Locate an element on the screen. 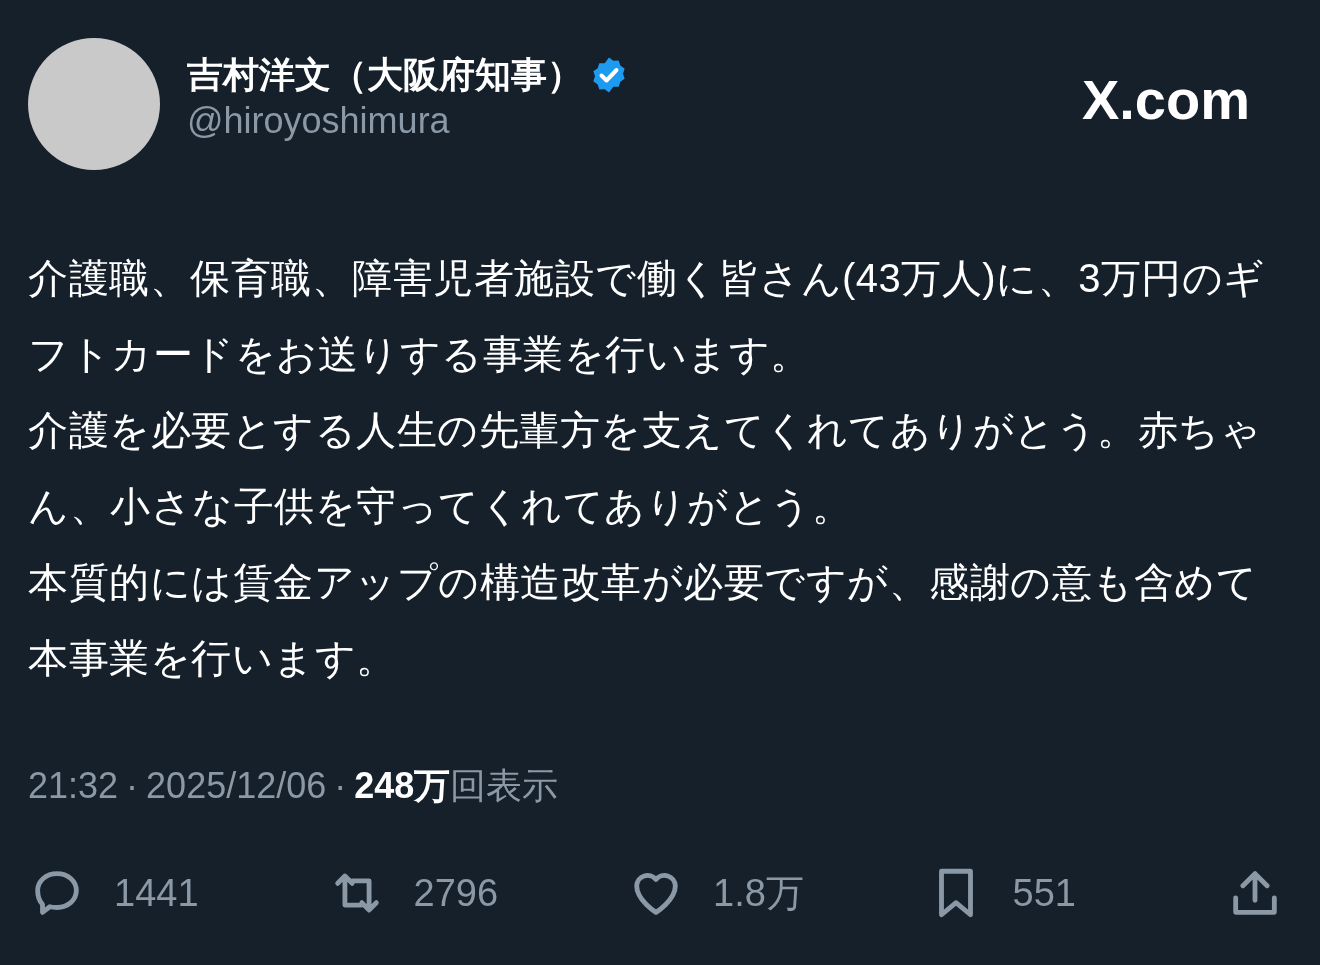 This screenshot has width=1320, height=965. post-date: 2025/12/06 is located at coordinates (236, 786).